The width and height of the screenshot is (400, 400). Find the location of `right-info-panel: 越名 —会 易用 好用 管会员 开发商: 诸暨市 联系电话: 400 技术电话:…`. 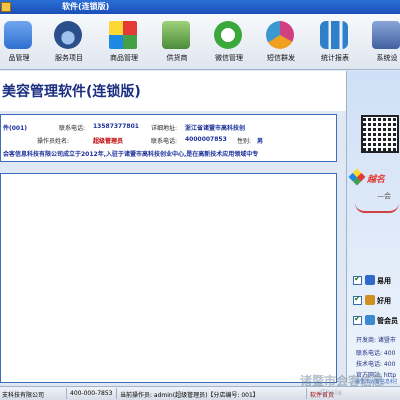

right-info-panel: 越名 —会 易用 好用 管会员 开发商: 诸暨市 联系电话: 400 技术电话:… is located at coordinates (373, 227).